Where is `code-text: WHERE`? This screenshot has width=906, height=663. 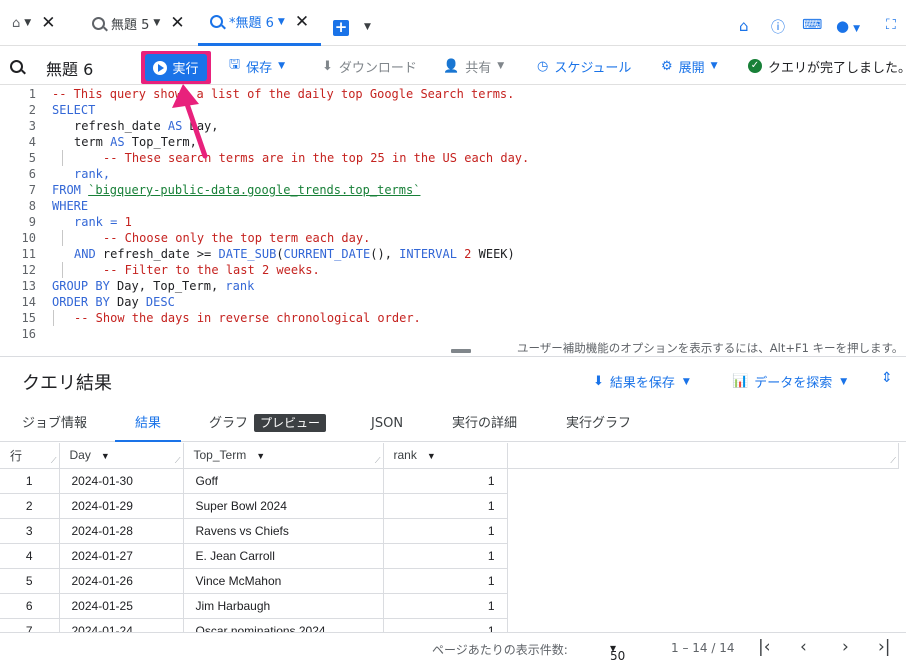
code-text: WHERE is located at coordinates (70, 206).